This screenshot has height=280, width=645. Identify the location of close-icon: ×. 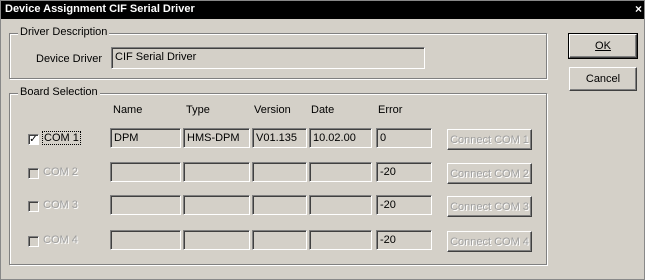
(638, 9).